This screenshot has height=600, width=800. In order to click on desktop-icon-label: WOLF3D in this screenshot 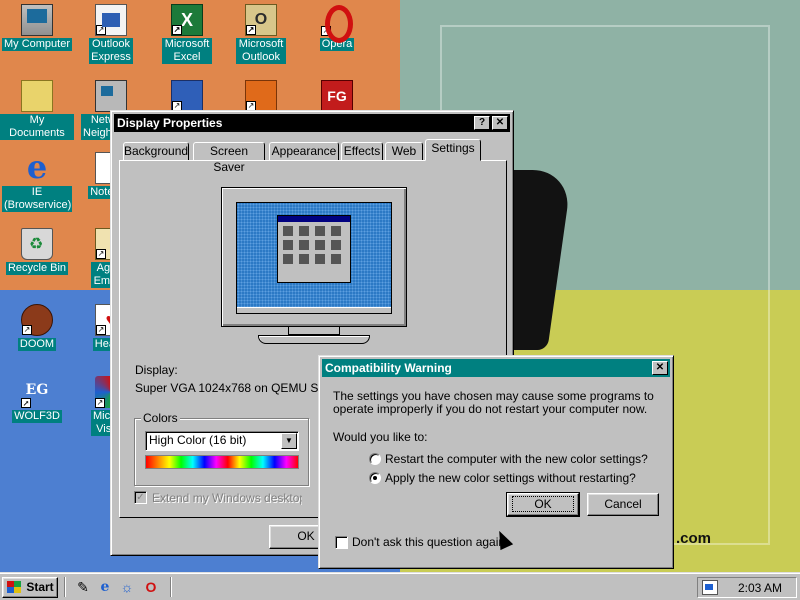, I will do `click(37, 416)`.